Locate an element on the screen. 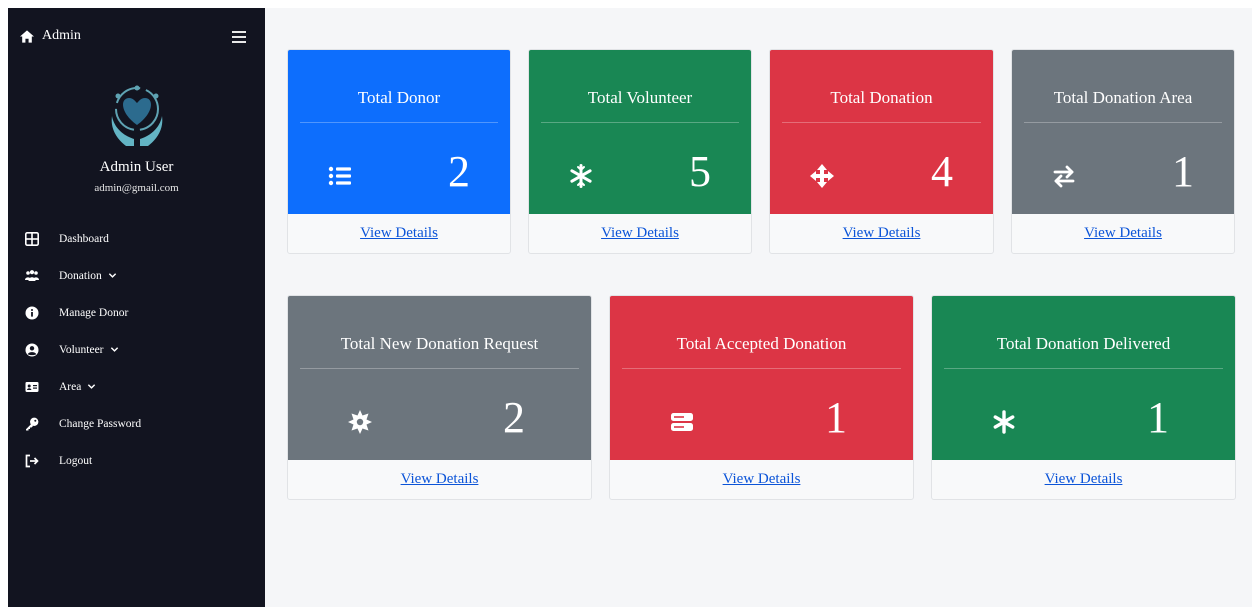 Image resolution: width=1252 pixels, height=607 pixels. stat-card-total-donor: Total Donor 2 View Details is located at coordinates (399, 151).